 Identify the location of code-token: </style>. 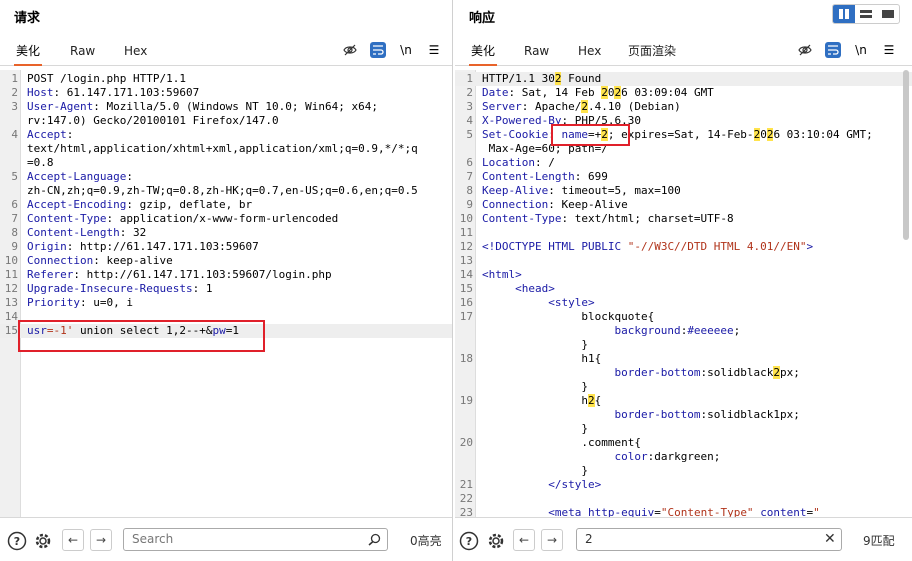
(575, 484).